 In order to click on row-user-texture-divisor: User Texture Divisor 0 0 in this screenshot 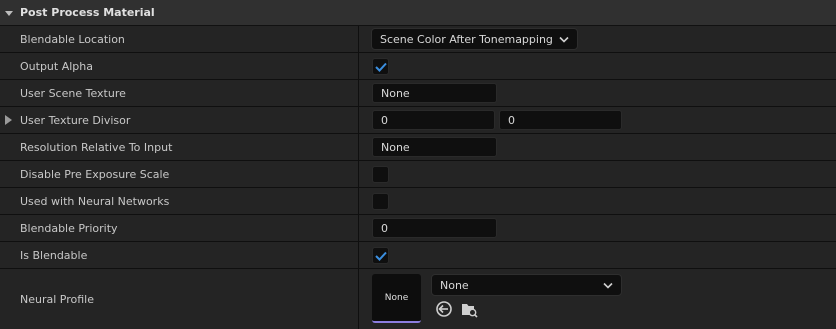, I will do `click(418, 120)`.